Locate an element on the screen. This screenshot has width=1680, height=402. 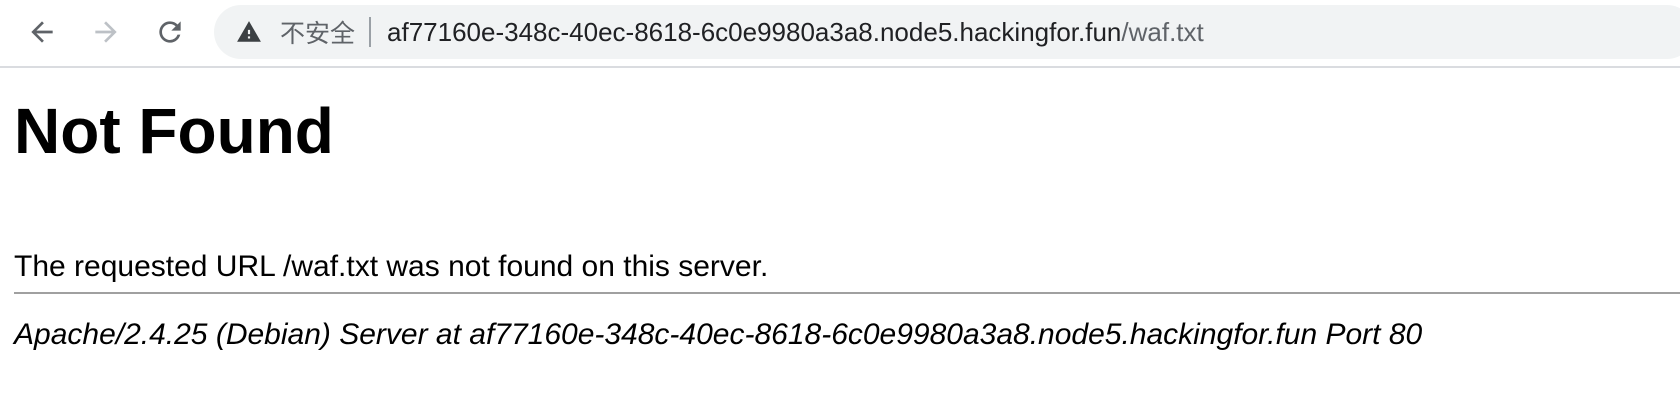
url-path: /waf.txt is located at coordinates (1162, 31).